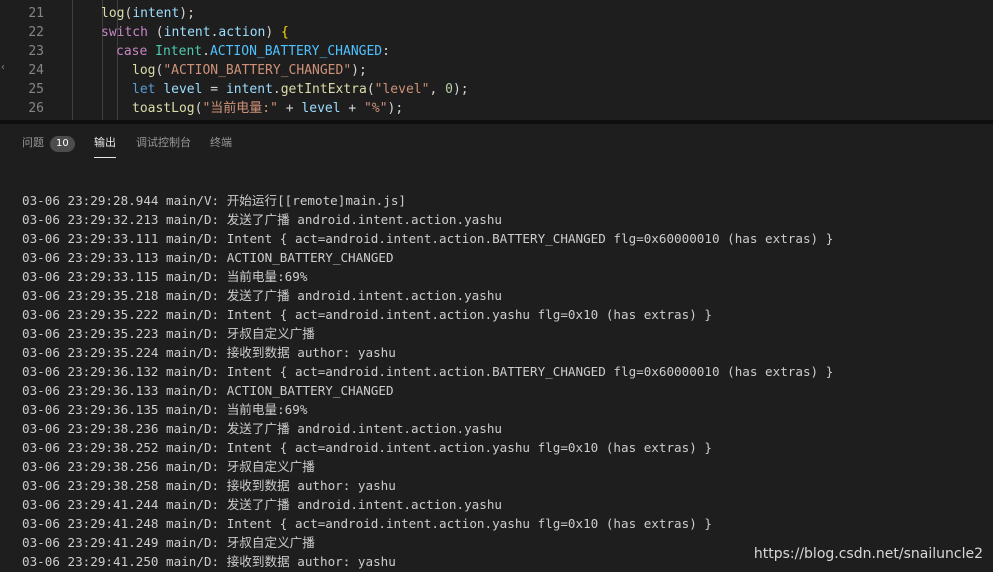  What do you see at coordinates (296, 51) in the screenshot?
I see `code-token: ACTION_BATTERY_CHANGED` at bounding box center [296, 51].